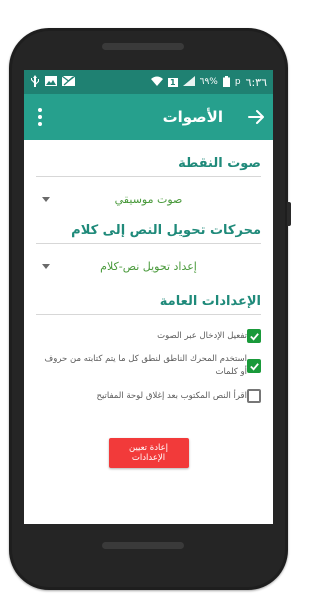 This screenshot has height=594, width=320. What do you see at coordinates (254, 396) in the screenshot?
I see `read-after-close-checkbox` at bounding box center [254, 396].